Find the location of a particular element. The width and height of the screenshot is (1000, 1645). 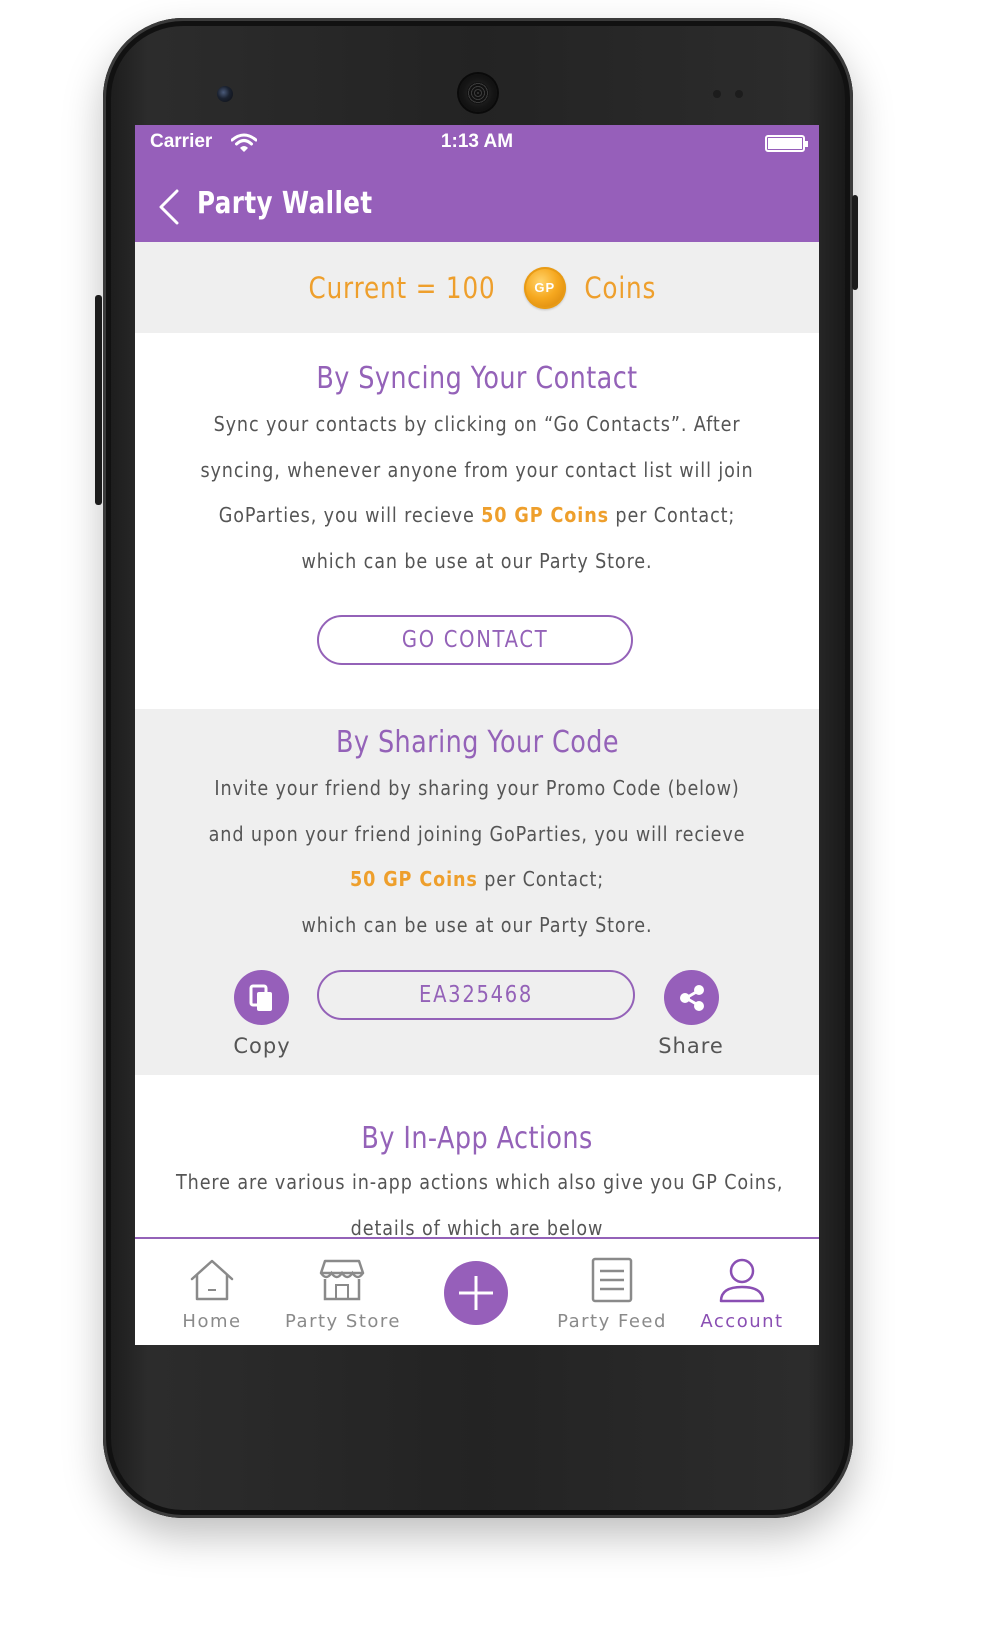

description-line: 50 GP Coins per Contact; is located at coordinates (477, 879).